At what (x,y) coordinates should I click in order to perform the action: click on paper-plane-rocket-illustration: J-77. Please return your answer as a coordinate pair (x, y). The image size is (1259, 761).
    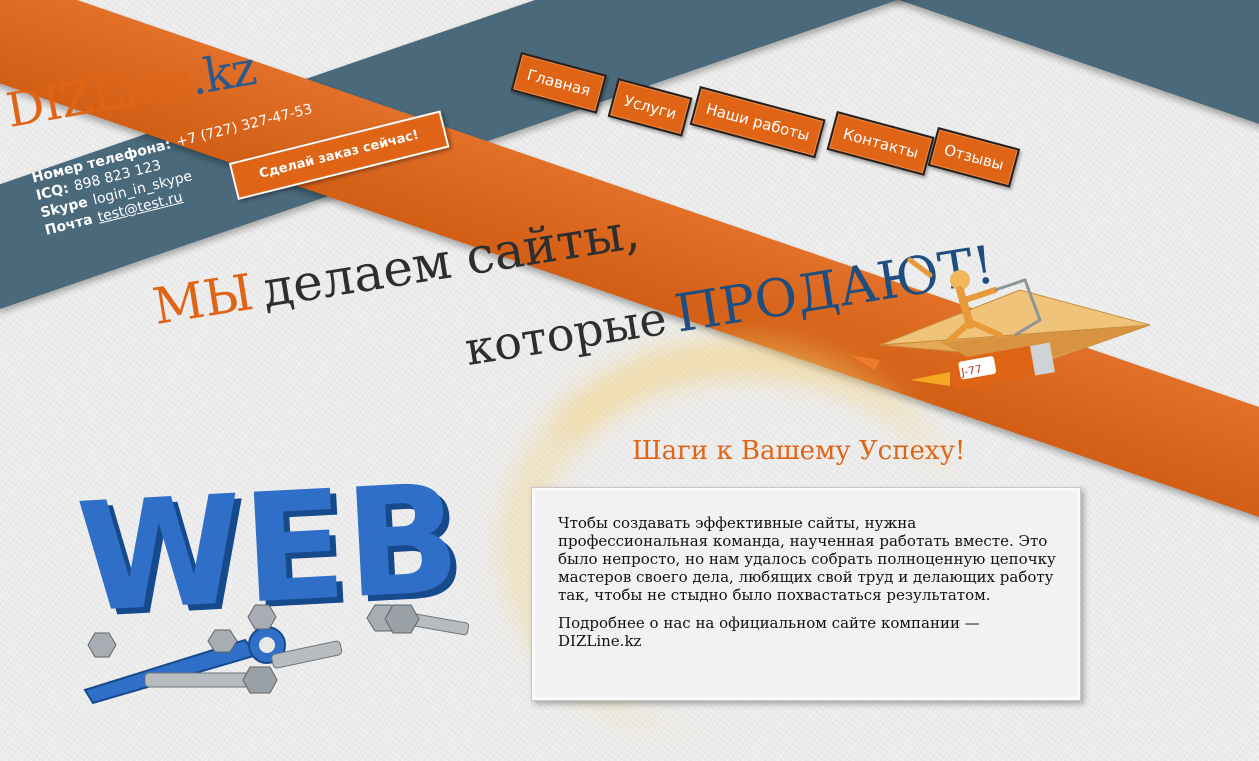
    Looking at the image, I should click on (1000, 323).